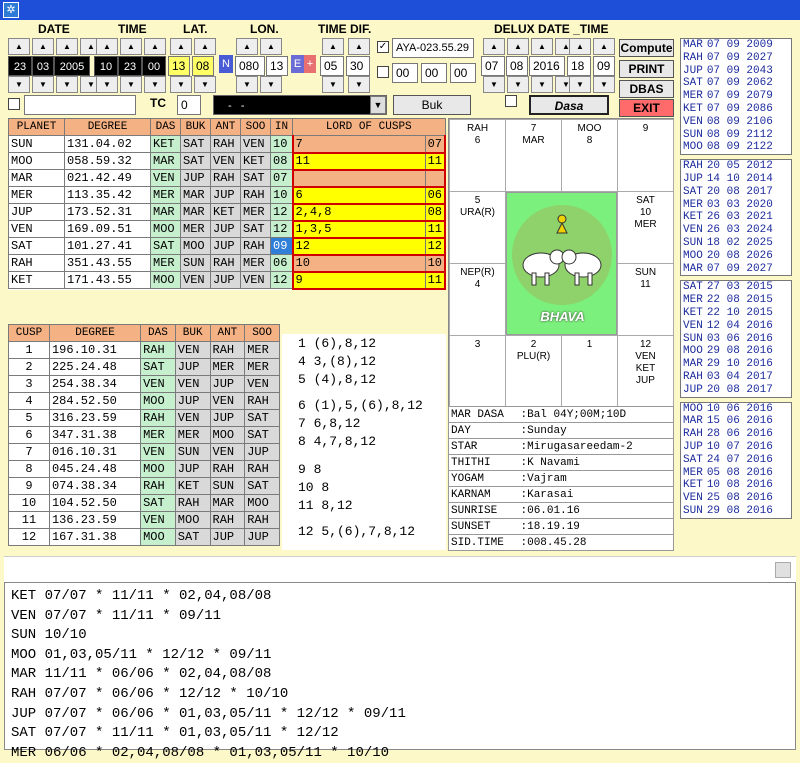 Image resolution: width=800 pixels, height=763 pixels. I want to click on delux-min-field: 09, so click(604, 66).